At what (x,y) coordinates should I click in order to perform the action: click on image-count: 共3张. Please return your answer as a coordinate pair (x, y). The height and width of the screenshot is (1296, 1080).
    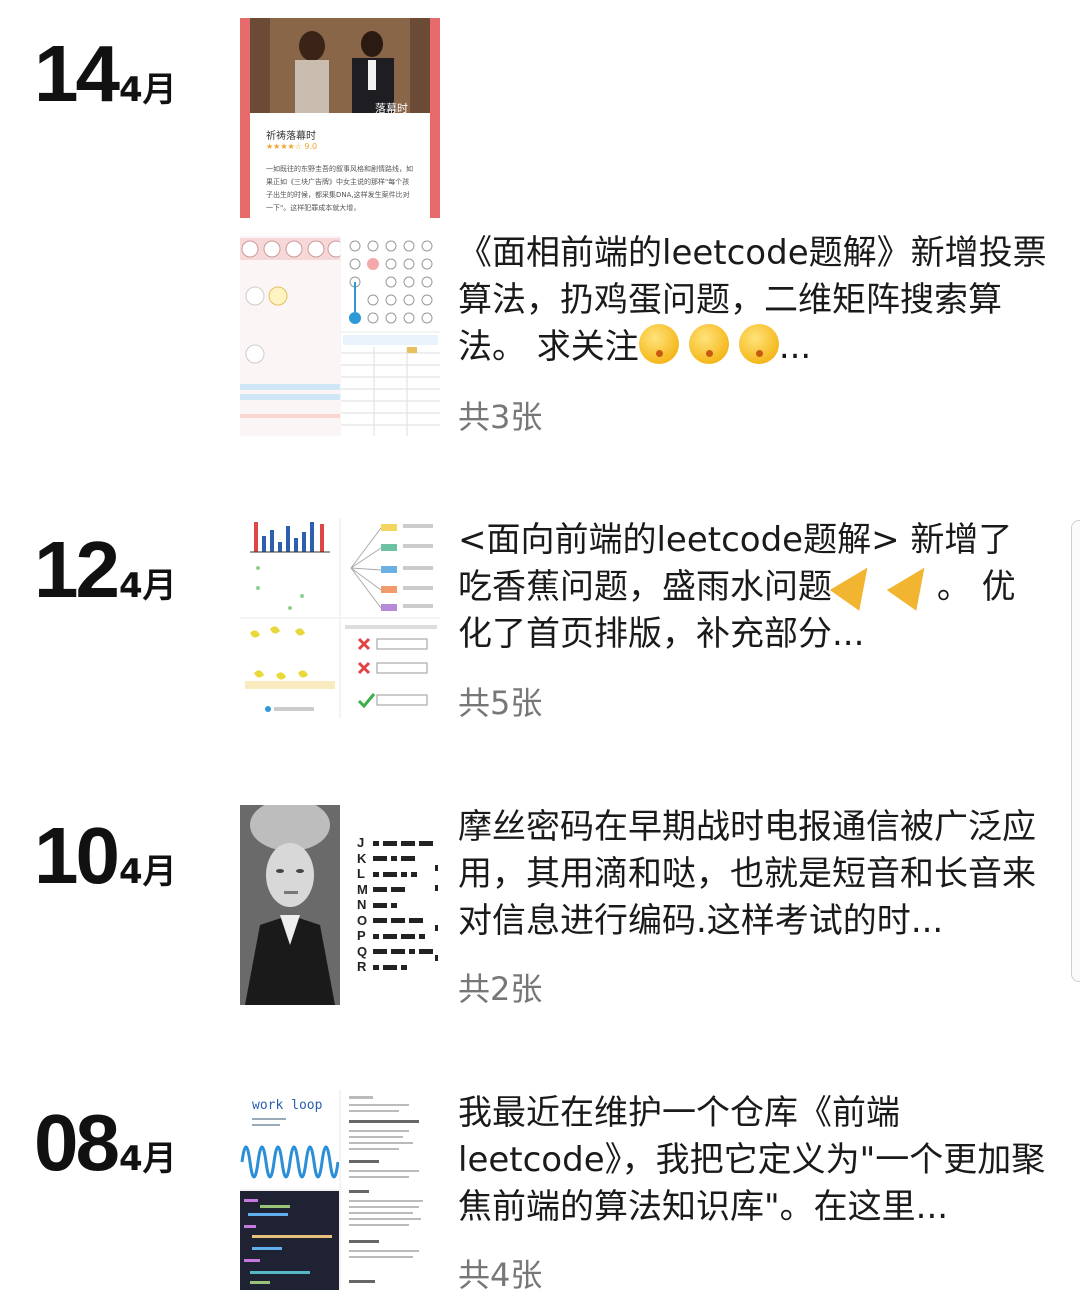
    Looking at the image, I should click on (500, 417).